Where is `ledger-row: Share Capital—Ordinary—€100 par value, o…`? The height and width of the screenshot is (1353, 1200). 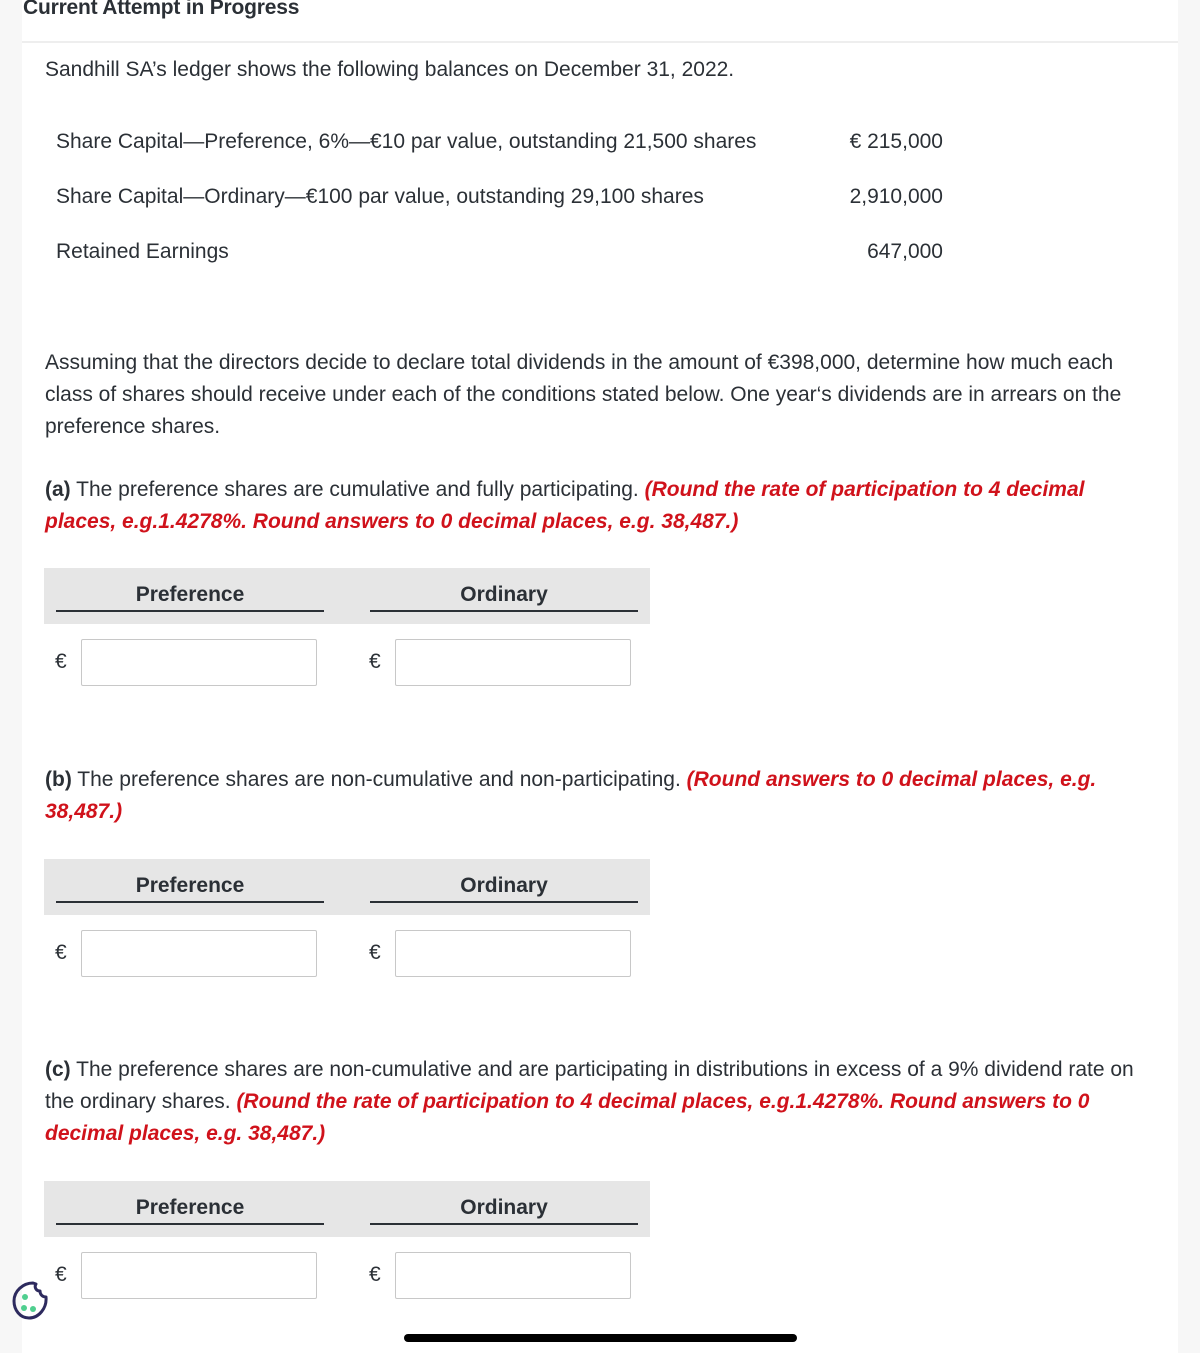 ledger-row: Share Capital—Ordinary—€100 par value, o… is located at coordinates (501, 212).